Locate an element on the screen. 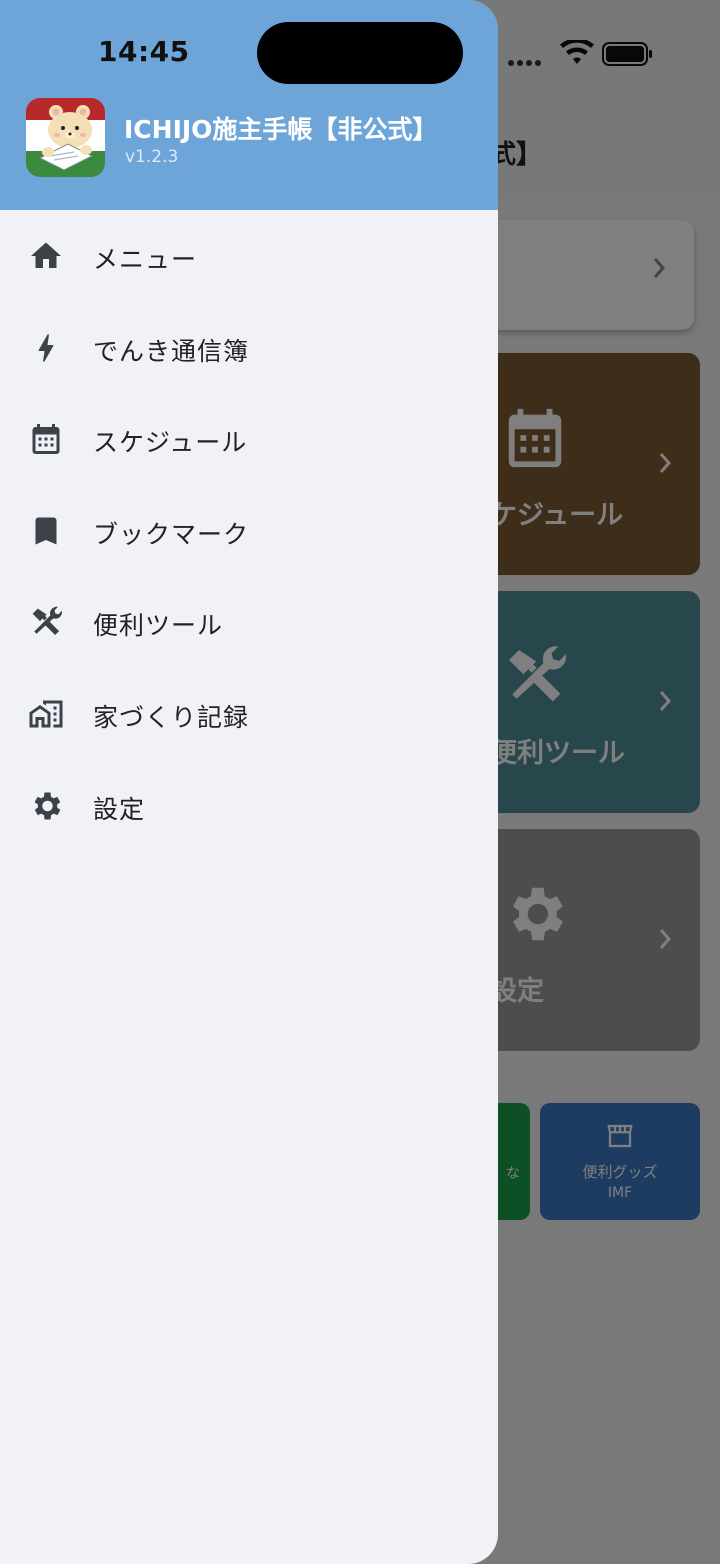 Image resolution: width=720 pixels, height=1564 pixels. menu-item-label: スケジュール is located at coordinates (170, 443).